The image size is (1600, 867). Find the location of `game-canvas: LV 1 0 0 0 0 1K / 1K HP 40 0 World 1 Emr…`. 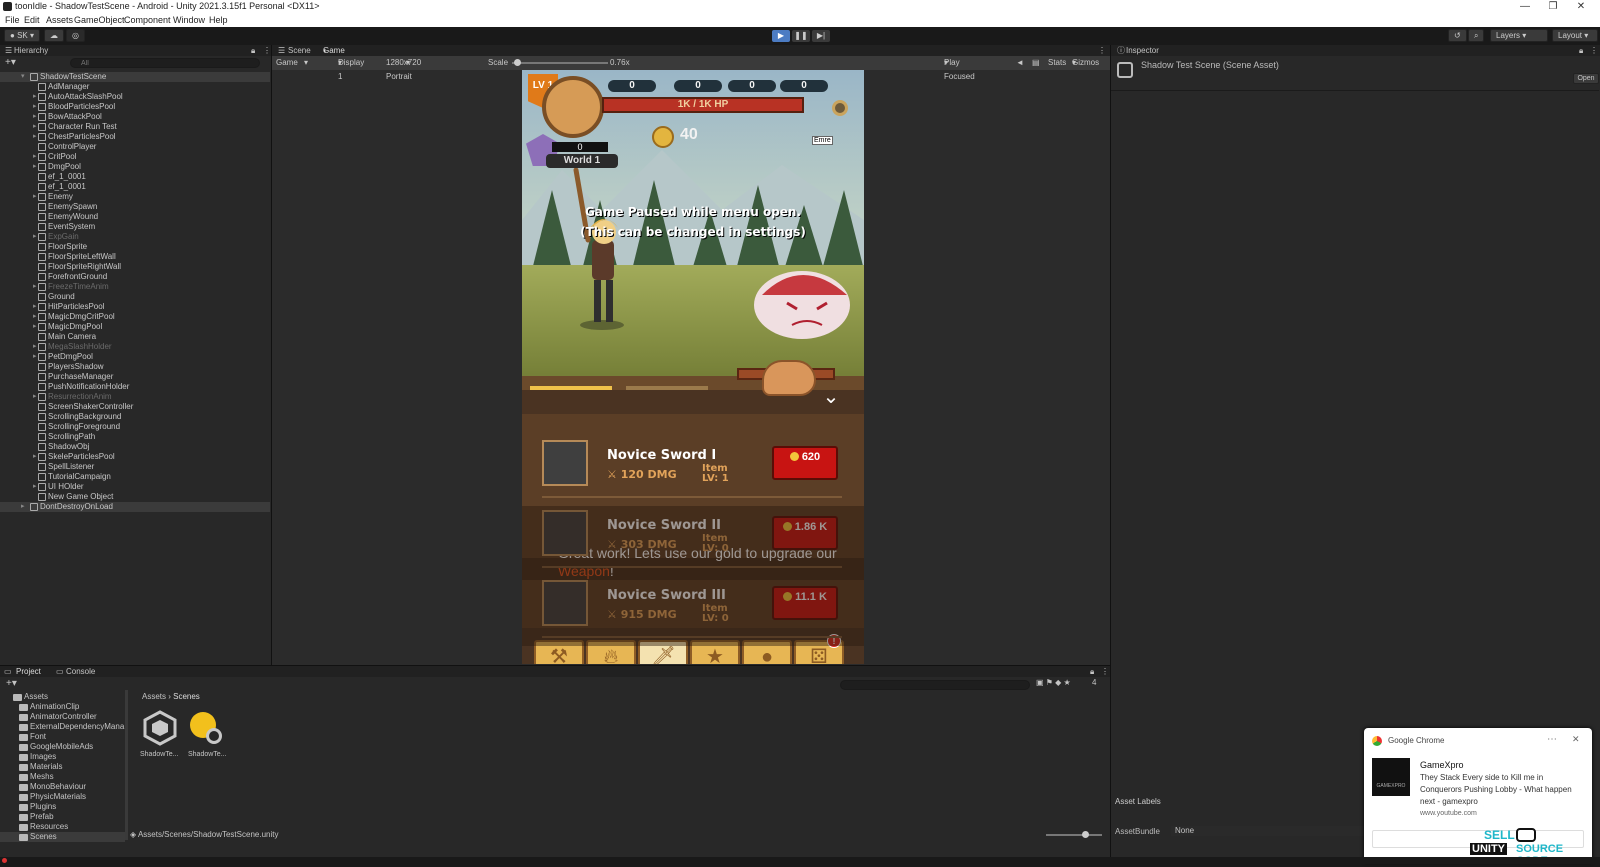

game-canvas: LV 1 0 0 0 0 1K / 1K HP 40 0 World 1 Emr… is located at coordinates (693, 367).